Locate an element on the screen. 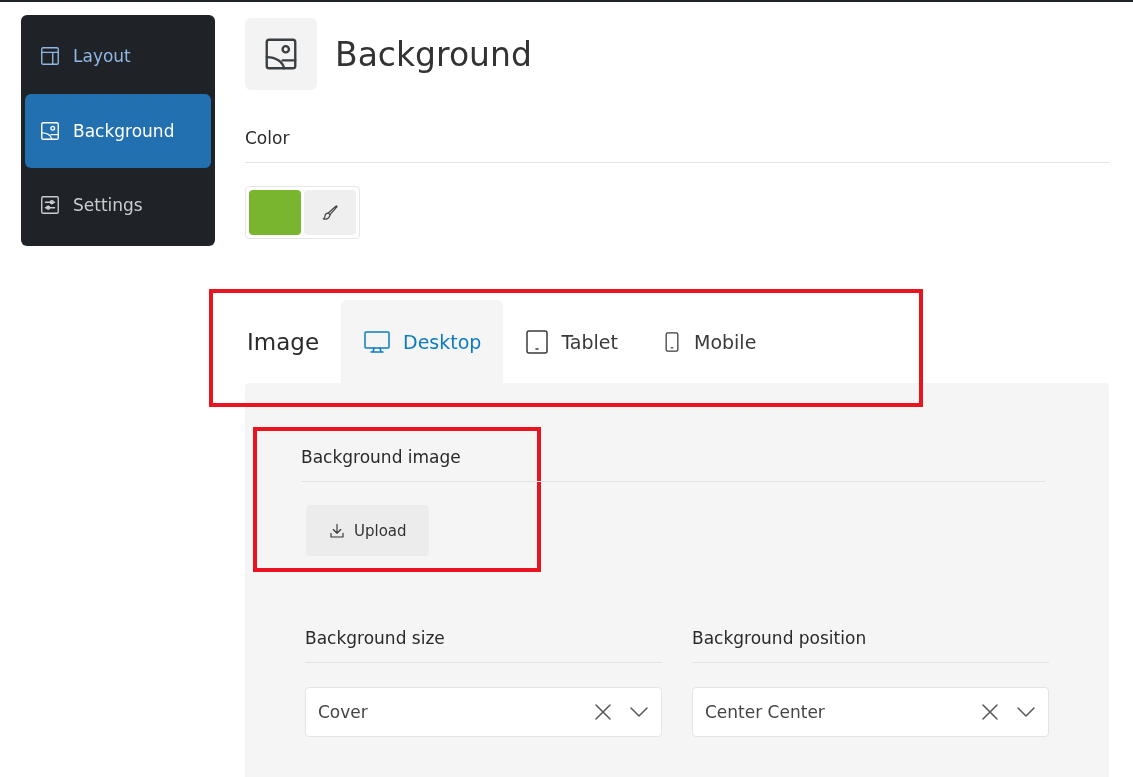  download-icon is located at coordinates (337, 530).